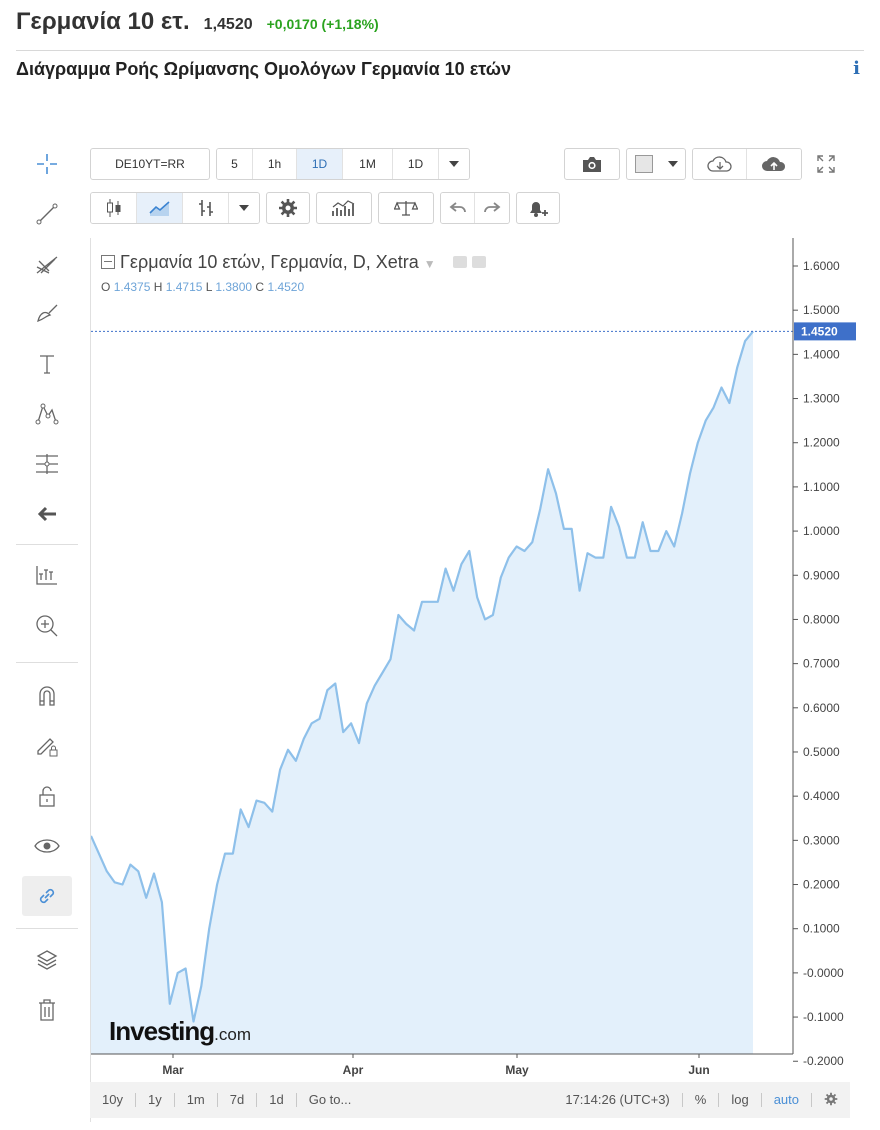 This screenshot has width=880, height=1130. I want to click on y-tick-label: 0.7000, so click(821, 664).